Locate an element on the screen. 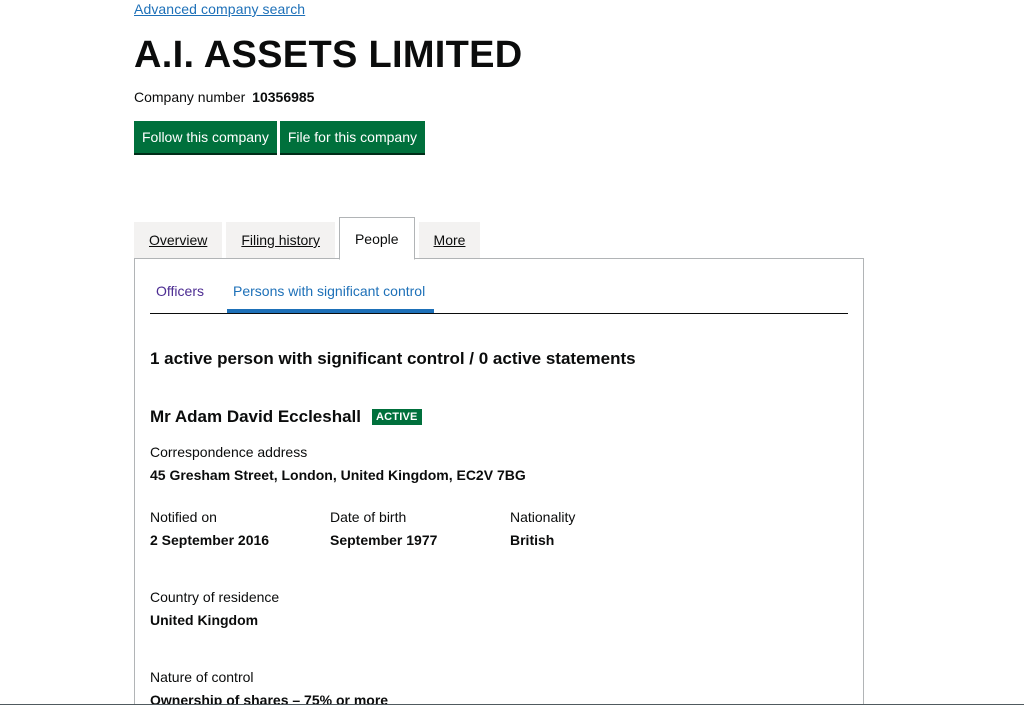 The height and width of the screenshot is (705, 1024). correspondence-address-label: Correspondence address is located at coordinates (229, 452).